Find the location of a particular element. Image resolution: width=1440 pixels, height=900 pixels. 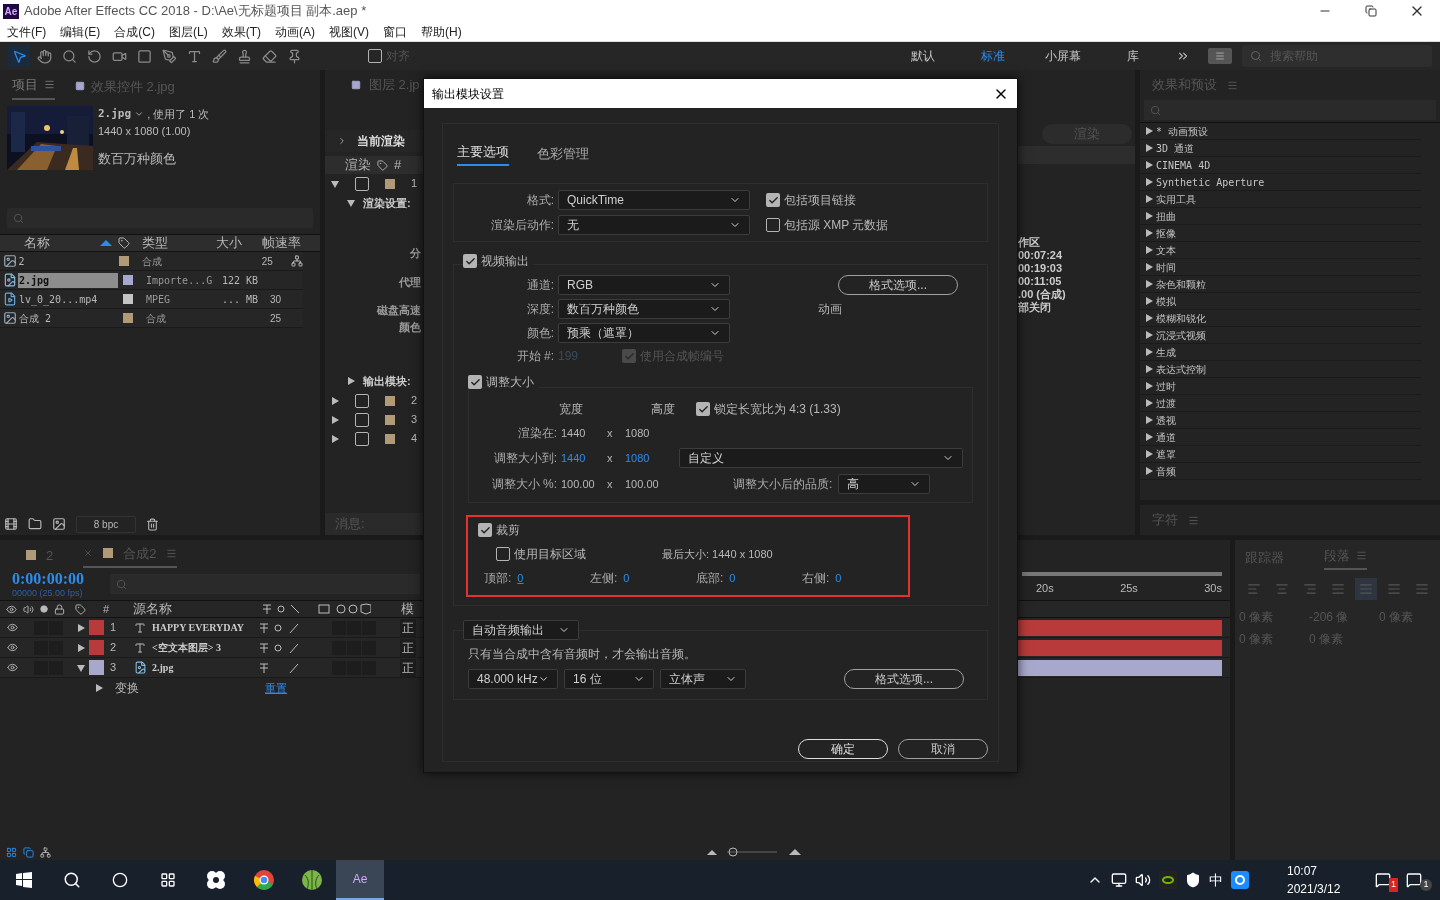

render-info-text: 00:19:03 is located at coordinates (1041, 268).